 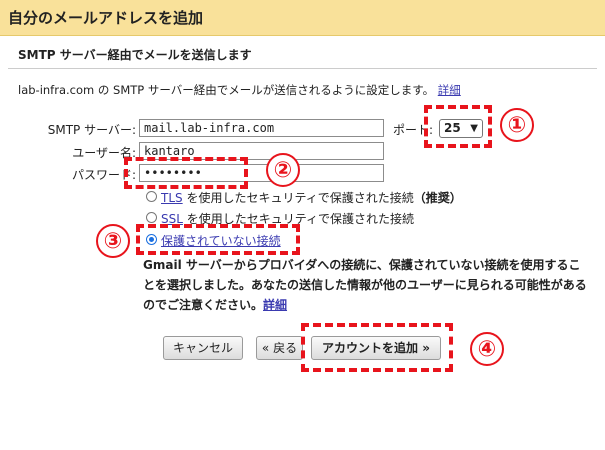 What do you see at coordinates (279, 348) in the screenshot?
I see `back-button: « 戻る` at bounding box center [279, 348].